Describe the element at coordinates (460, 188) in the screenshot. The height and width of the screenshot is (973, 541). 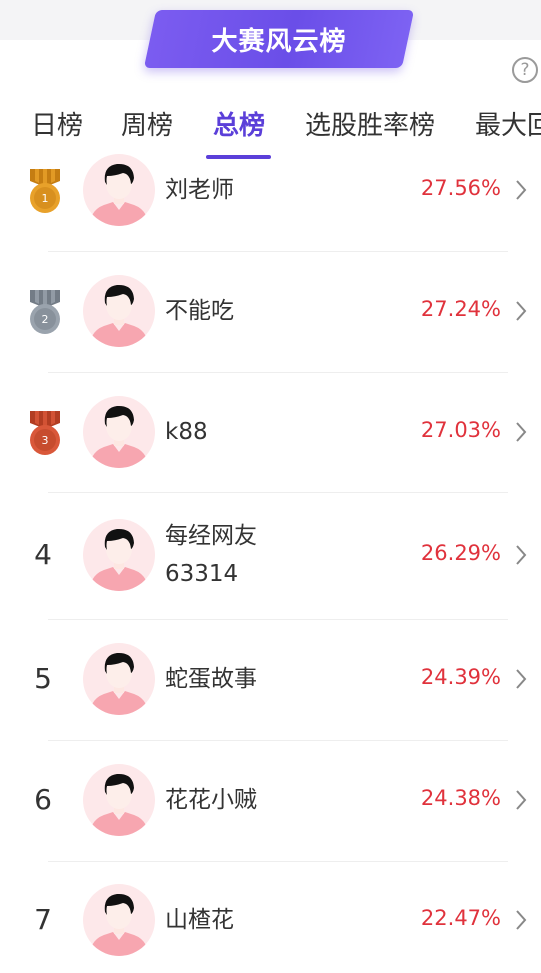
I see `return-rate: 27.56%` at that location.